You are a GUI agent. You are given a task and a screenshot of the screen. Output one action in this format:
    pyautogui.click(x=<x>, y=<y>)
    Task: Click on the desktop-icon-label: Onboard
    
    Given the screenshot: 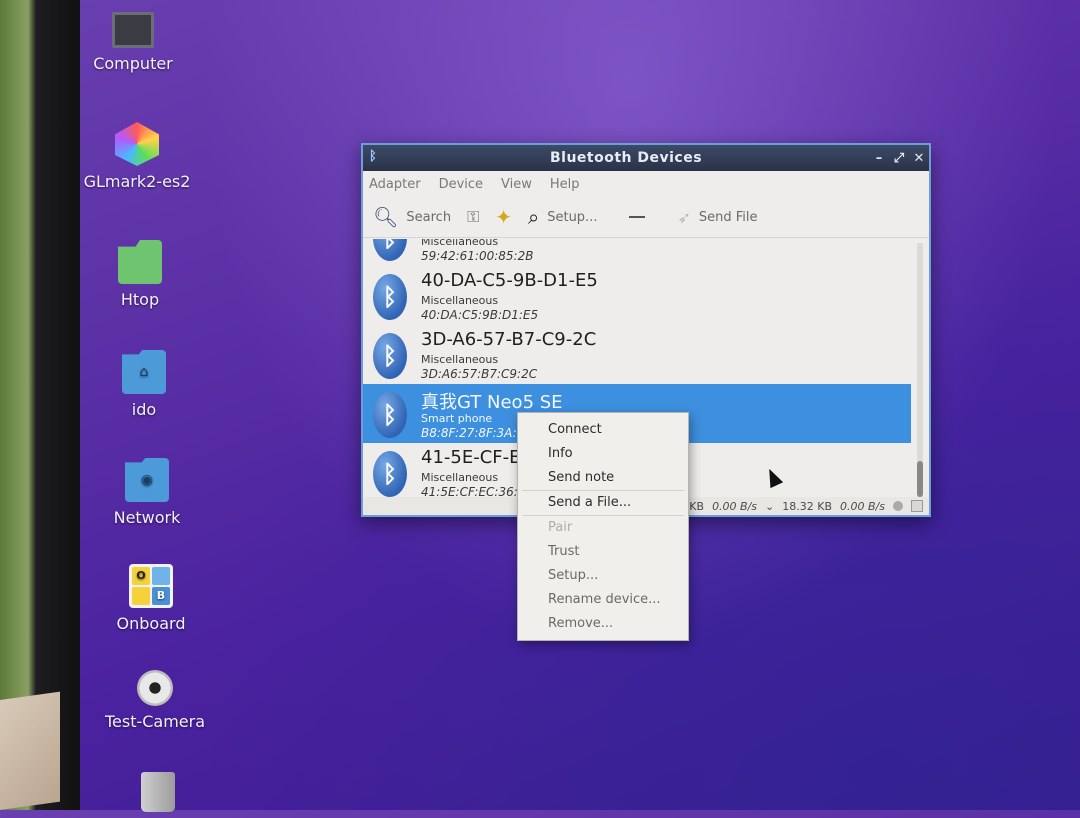 What is the action you would take?
    pyautogui.click(x=151, y=623)
    